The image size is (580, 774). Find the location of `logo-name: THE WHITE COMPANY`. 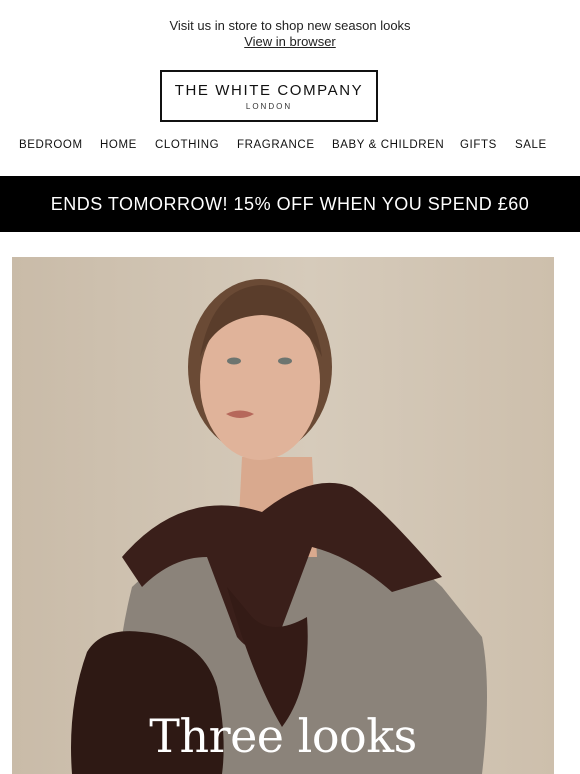

logo-name: THE WHITE COMPANY is located at coordinates (269, 90).